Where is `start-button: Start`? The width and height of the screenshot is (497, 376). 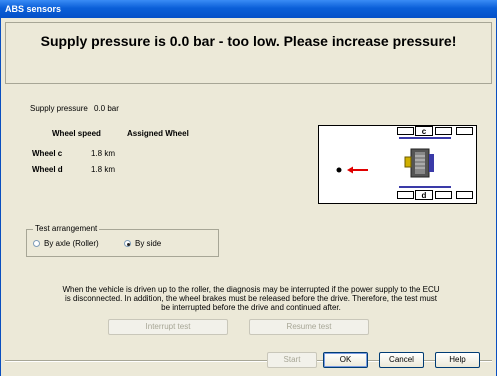 start-button: Start is located at coordinates (292, 360).